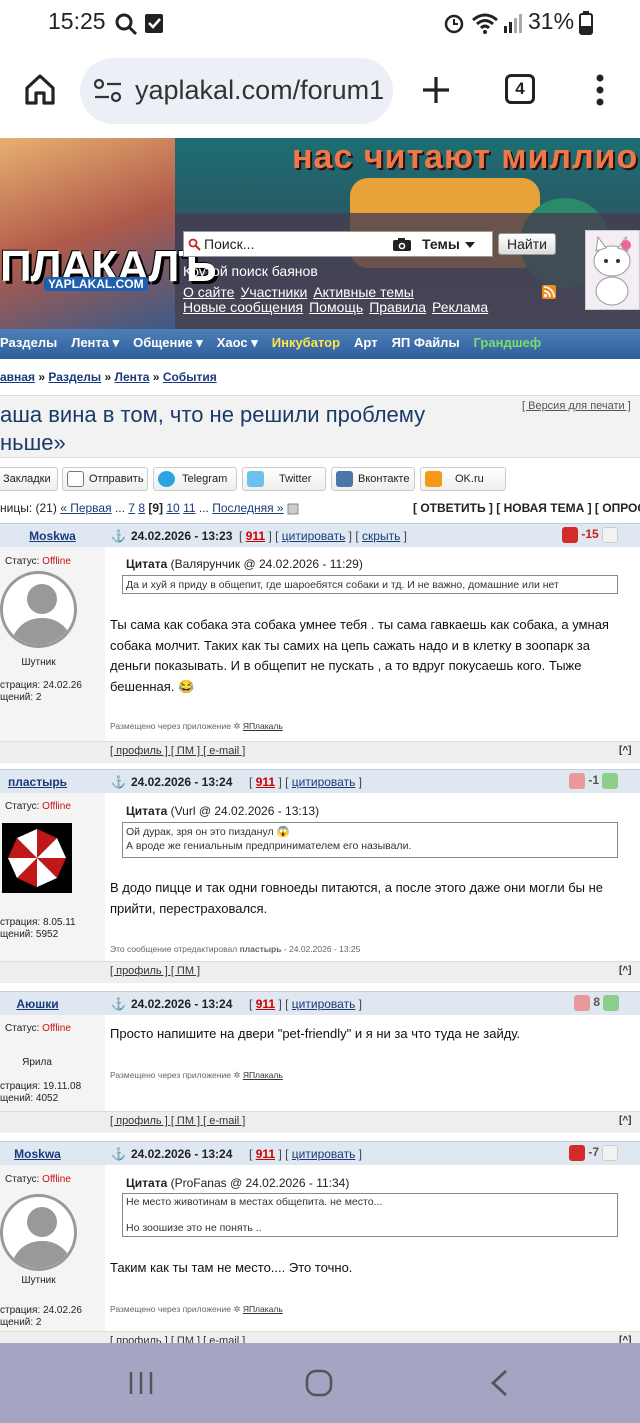  I want to click on search-input: Поиск... Темы, so click(338, 244).